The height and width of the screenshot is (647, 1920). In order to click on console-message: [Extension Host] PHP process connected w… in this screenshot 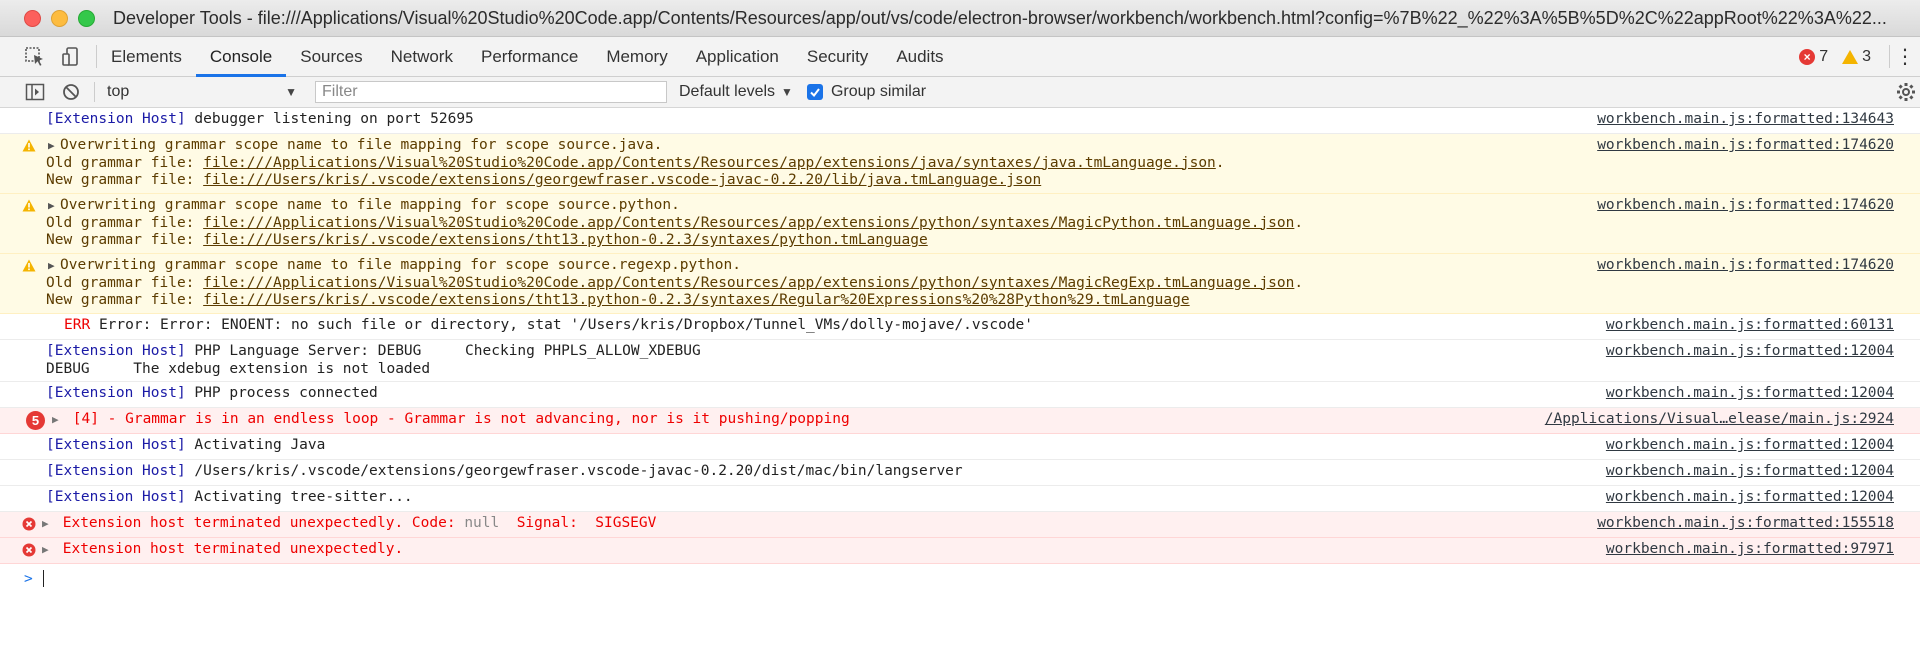, I will do `click(960, 395)`.